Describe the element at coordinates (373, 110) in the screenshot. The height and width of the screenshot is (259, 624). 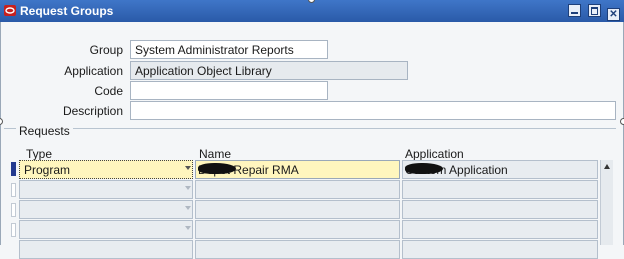
I see `description-field` at that location.